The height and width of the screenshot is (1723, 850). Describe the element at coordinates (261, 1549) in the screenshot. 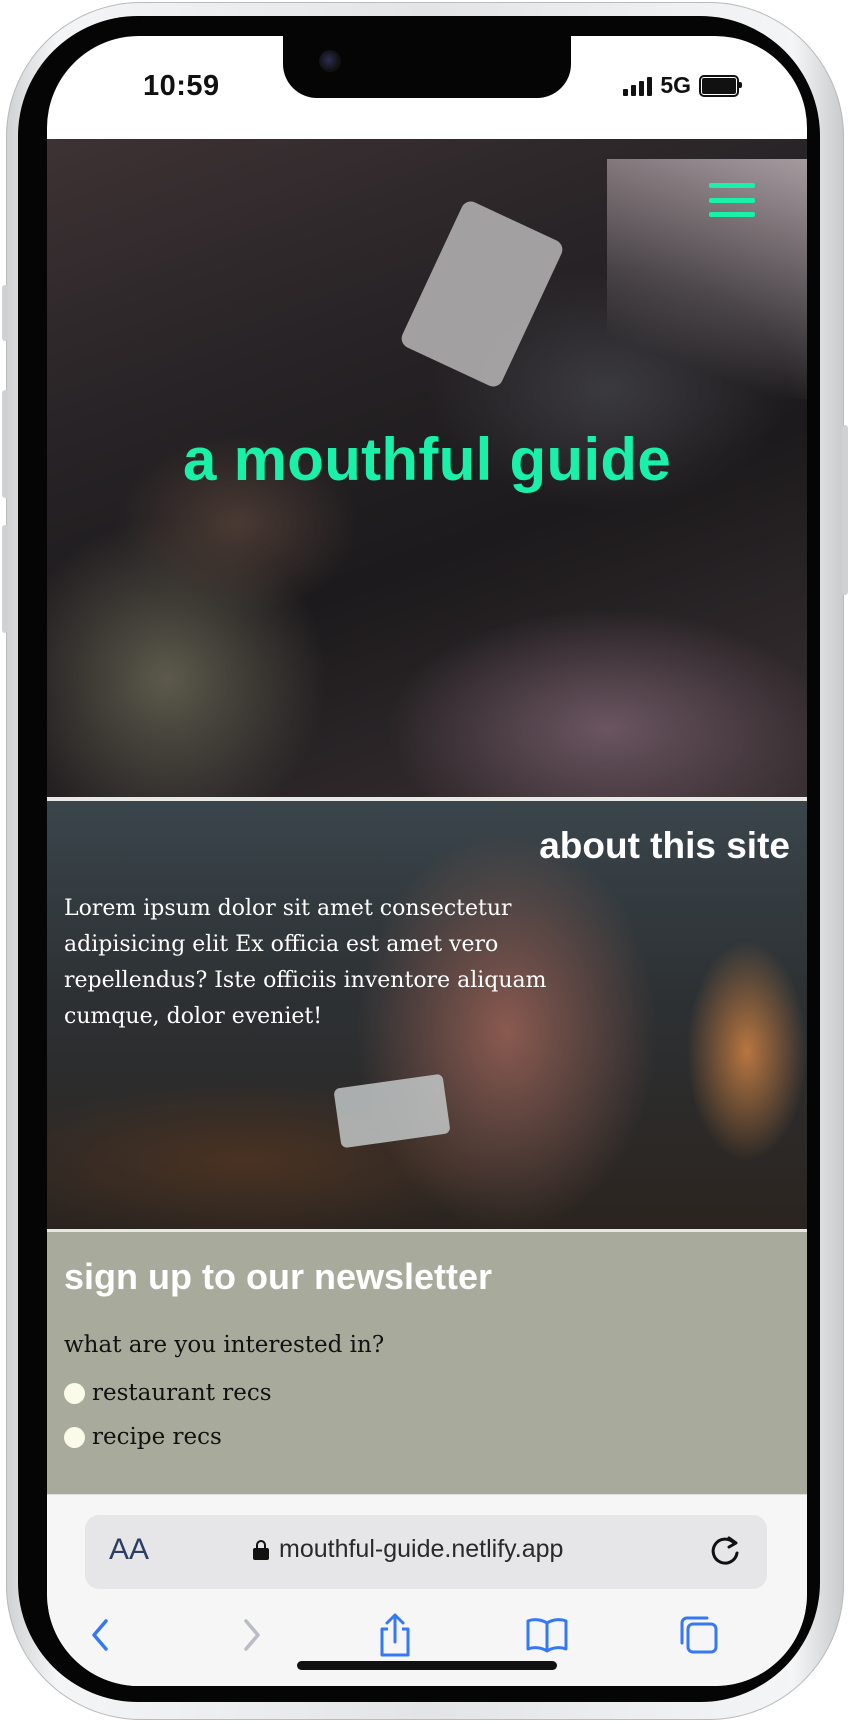

I see `lock-icon` at that location.